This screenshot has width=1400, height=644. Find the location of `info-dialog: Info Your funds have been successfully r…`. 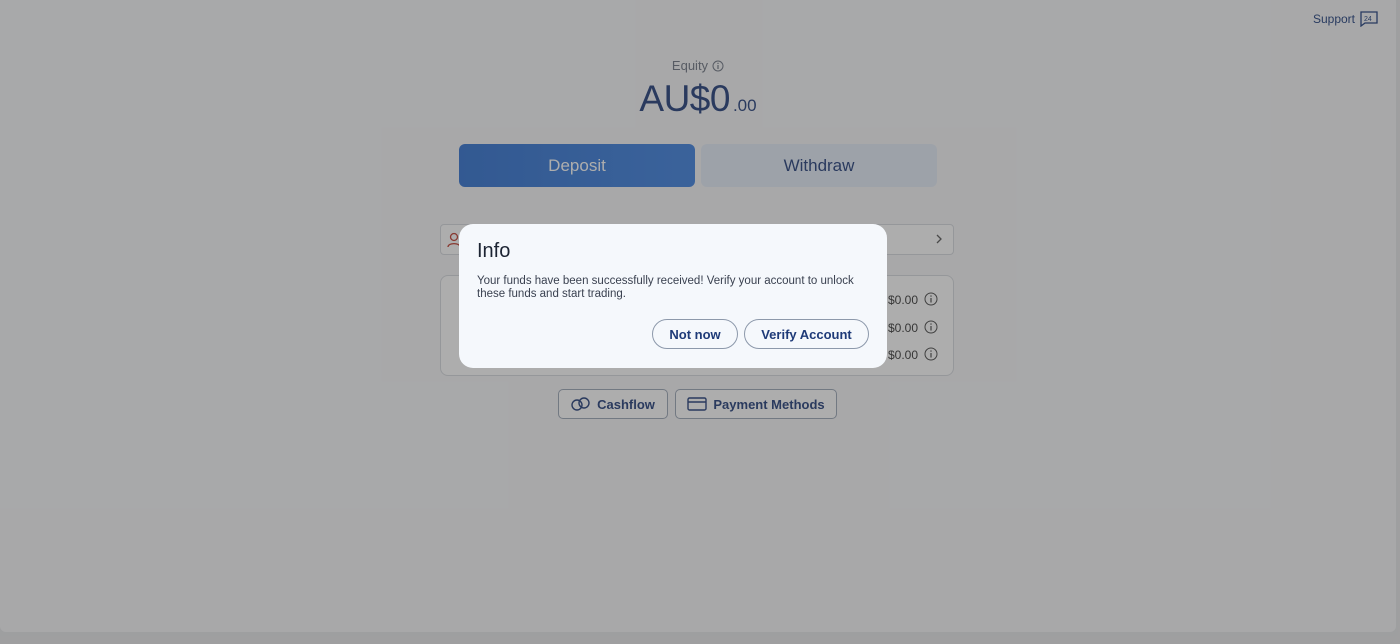

info-dialog: Info Your funds have been successfully r… is located at coordinates (673, 296).